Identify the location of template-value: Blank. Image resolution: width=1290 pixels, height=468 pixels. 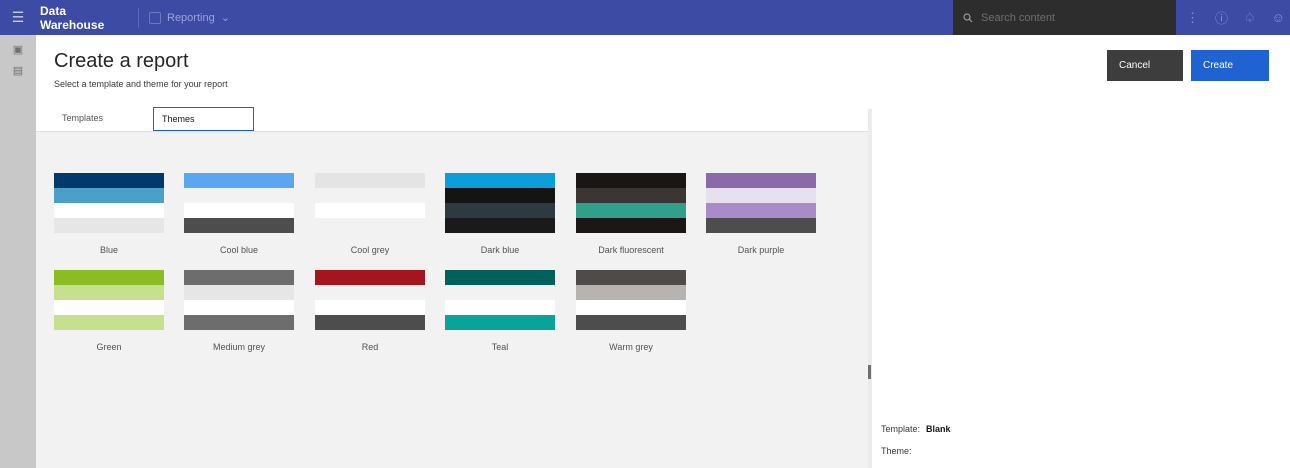
(938, 429).